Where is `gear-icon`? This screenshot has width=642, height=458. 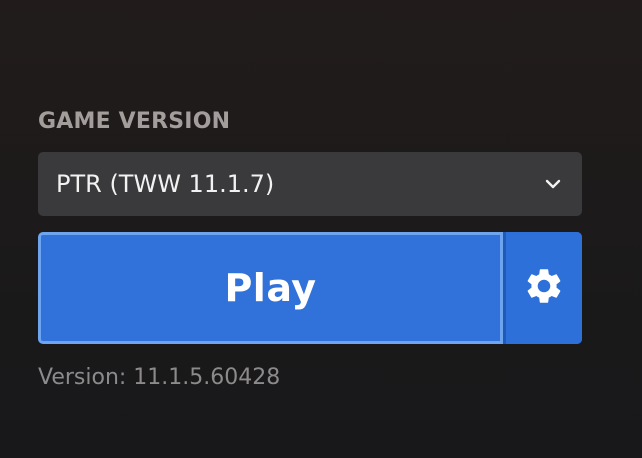
gear-icon is located at coordinates (544, 288).